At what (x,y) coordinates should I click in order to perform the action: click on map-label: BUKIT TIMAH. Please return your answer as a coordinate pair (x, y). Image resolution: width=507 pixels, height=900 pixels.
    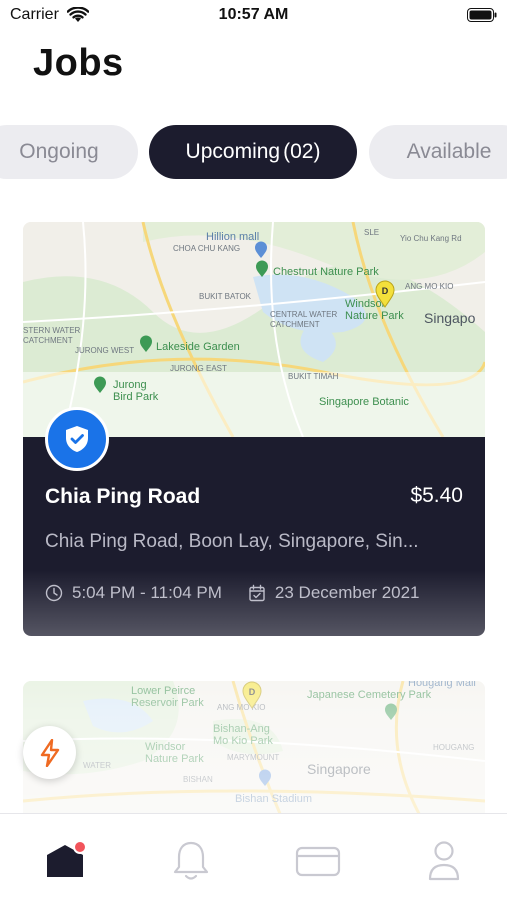
    Looking at the image, I should click on (313, 376).